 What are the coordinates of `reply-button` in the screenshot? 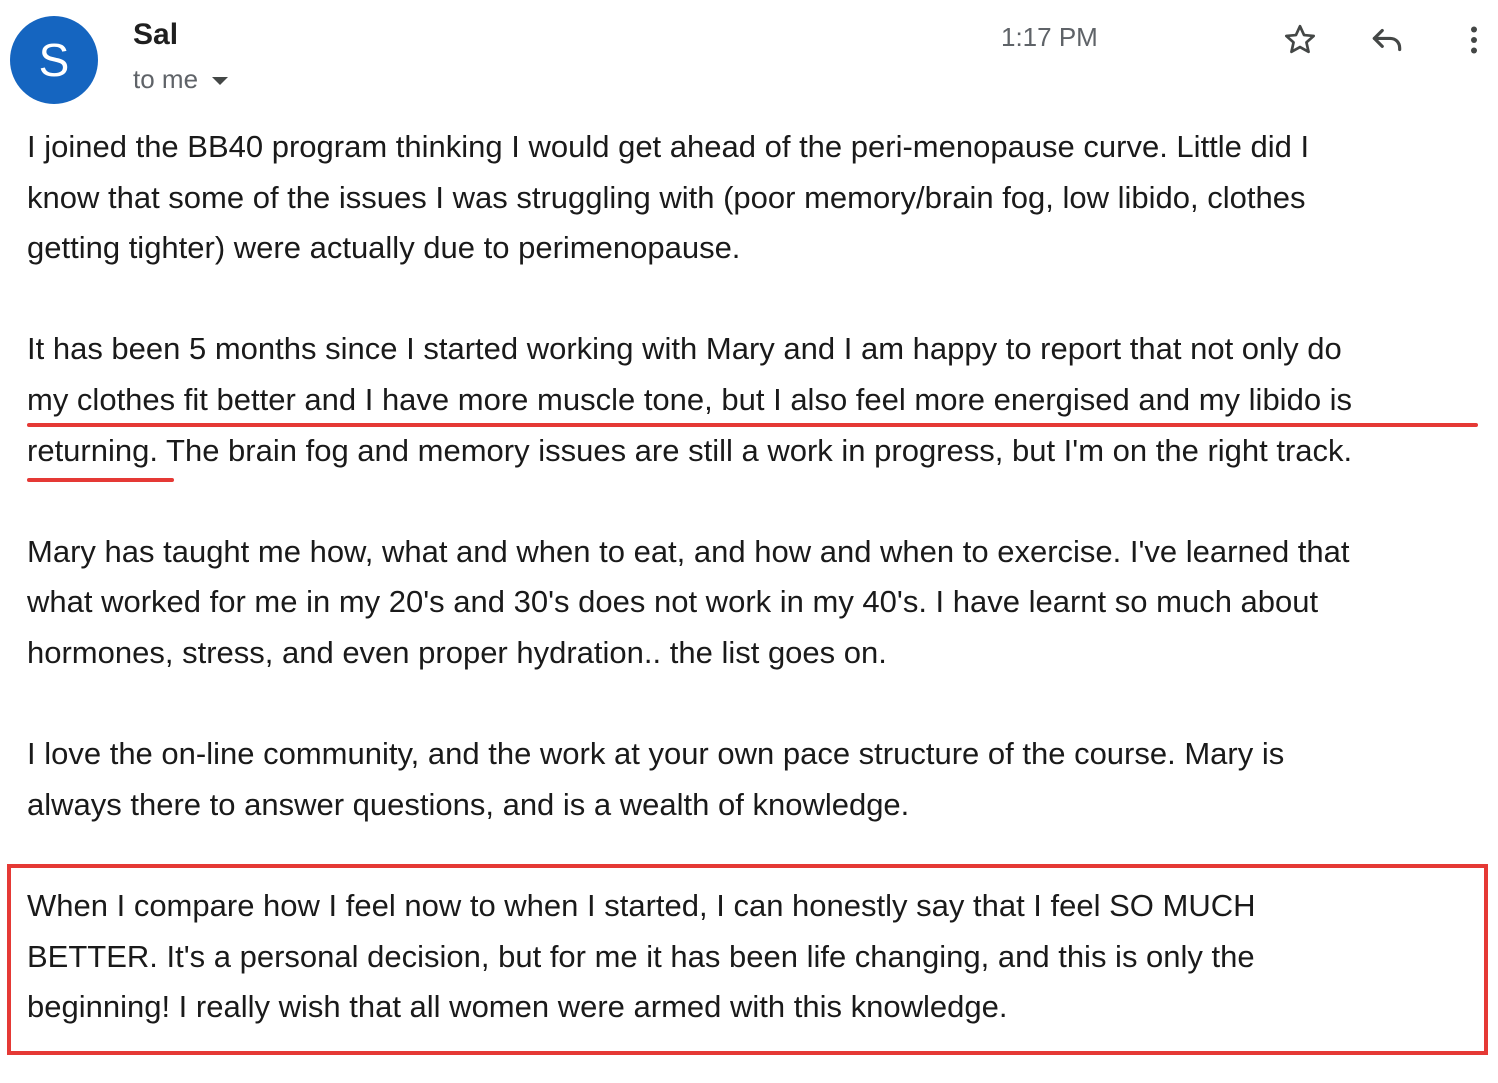 It's located at (1387, 40).